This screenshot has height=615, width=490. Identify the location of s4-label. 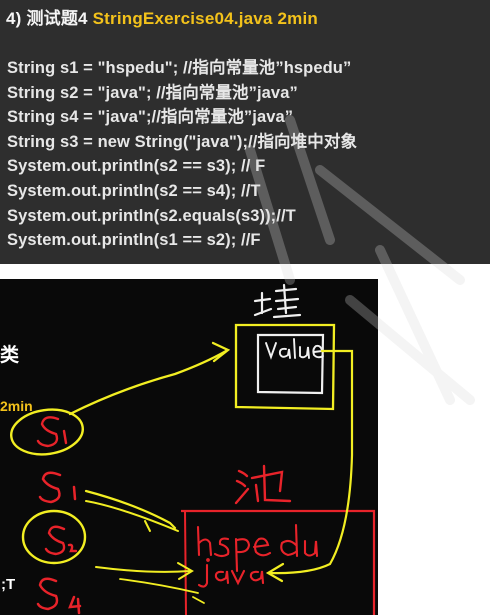
(59, 596).